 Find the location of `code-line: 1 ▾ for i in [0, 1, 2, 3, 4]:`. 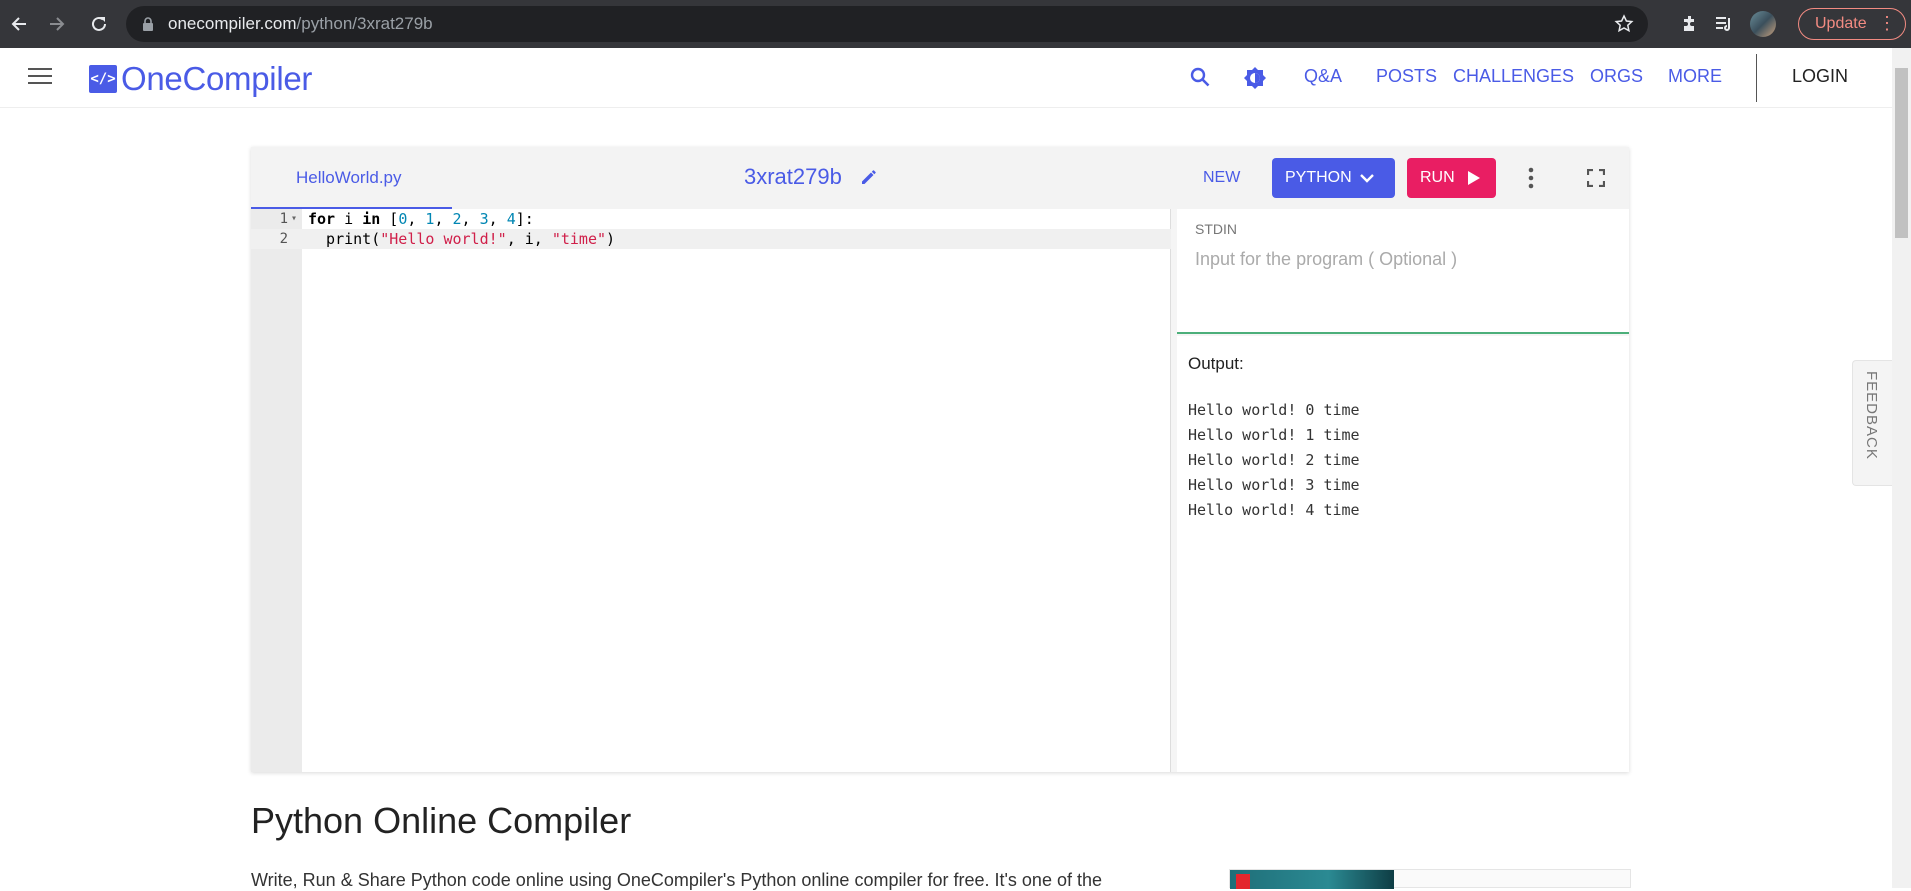

code-line: 1 ▾ for i in [0, 1, 2, 3, 4]: is located at coordinates (711, 219).